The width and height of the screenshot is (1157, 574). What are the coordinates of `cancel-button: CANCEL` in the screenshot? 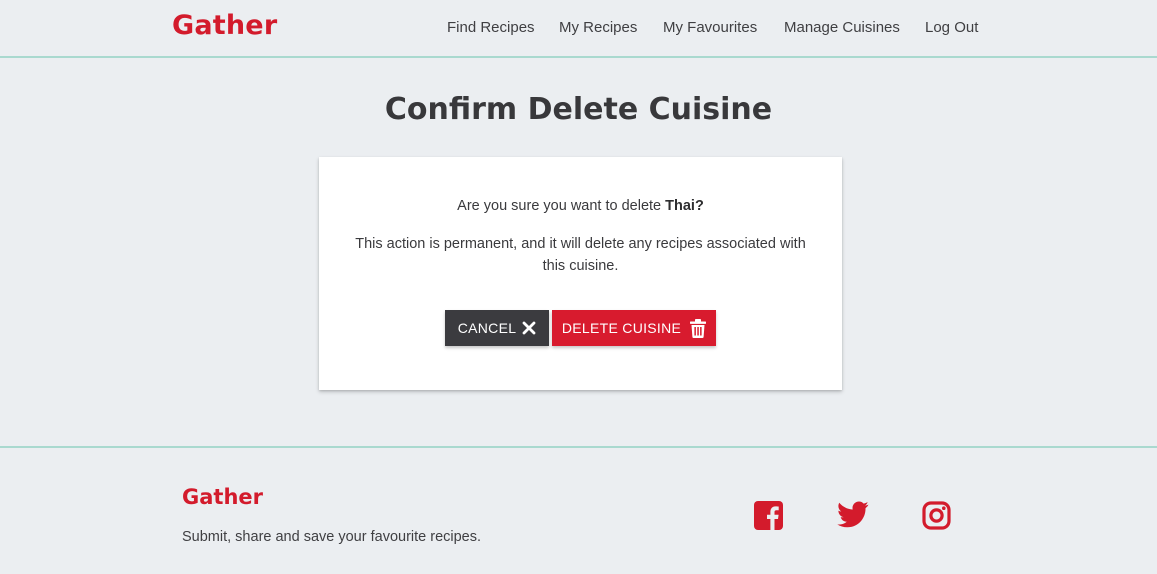 It's located at (497, 328).